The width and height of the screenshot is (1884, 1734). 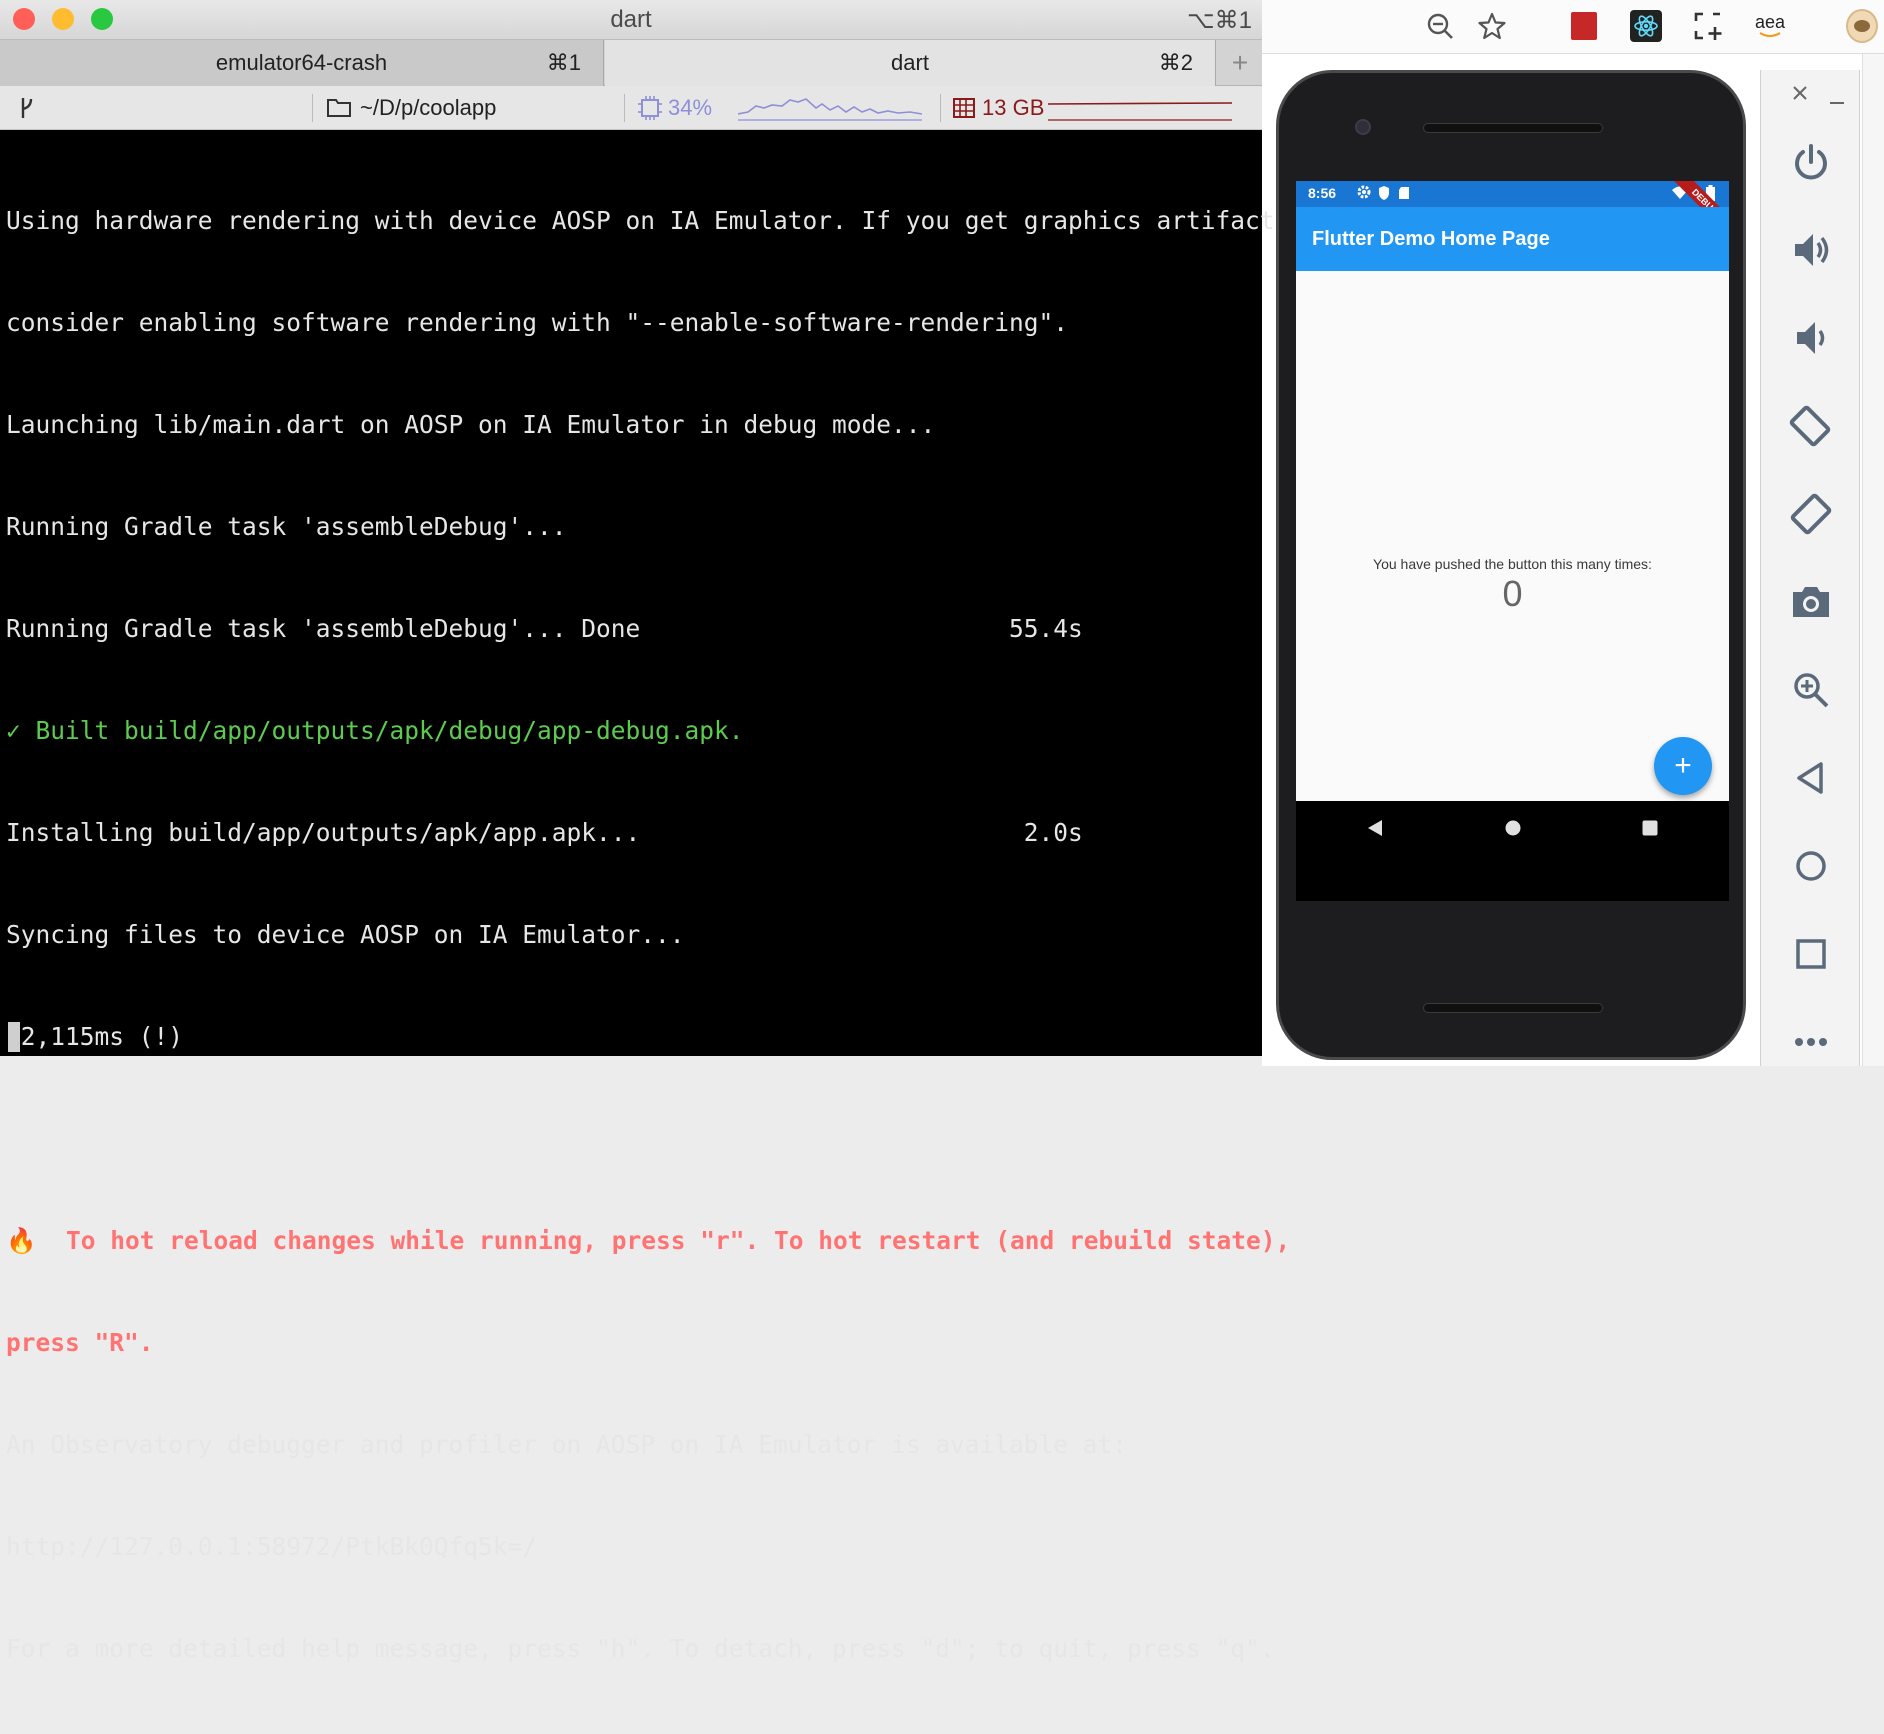 What do you see at coordinates (95, 1036) in the screenshot?
I see `terminal-line: 12,115ms (!)` at bounding box center [95, 1036].